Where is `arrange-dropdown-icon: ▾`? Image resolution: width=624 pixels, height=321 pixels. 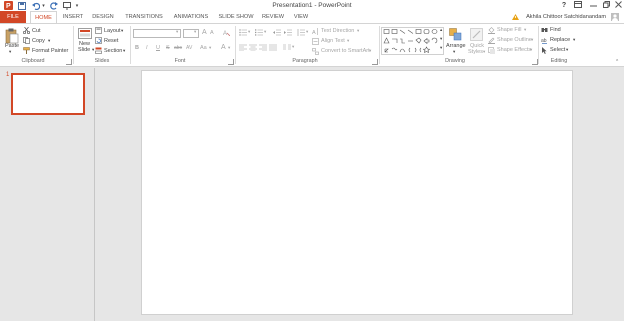 arrange-dropdown-icon: ▾ is located at coordinates (454, 52).